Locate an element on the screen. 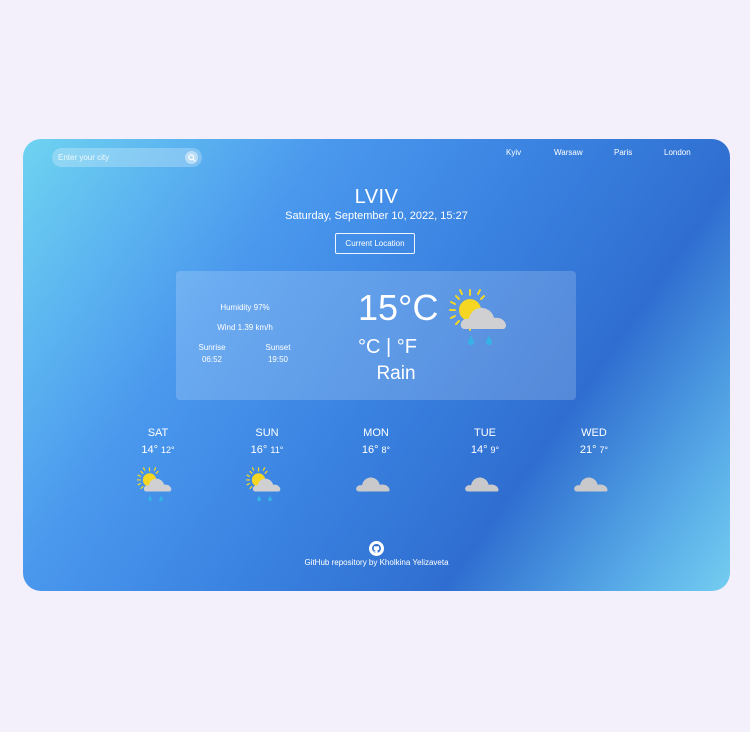 The width and height of the screenshot is (750, 732). current-location-button: Current Location is located at coordinates (375, 243).